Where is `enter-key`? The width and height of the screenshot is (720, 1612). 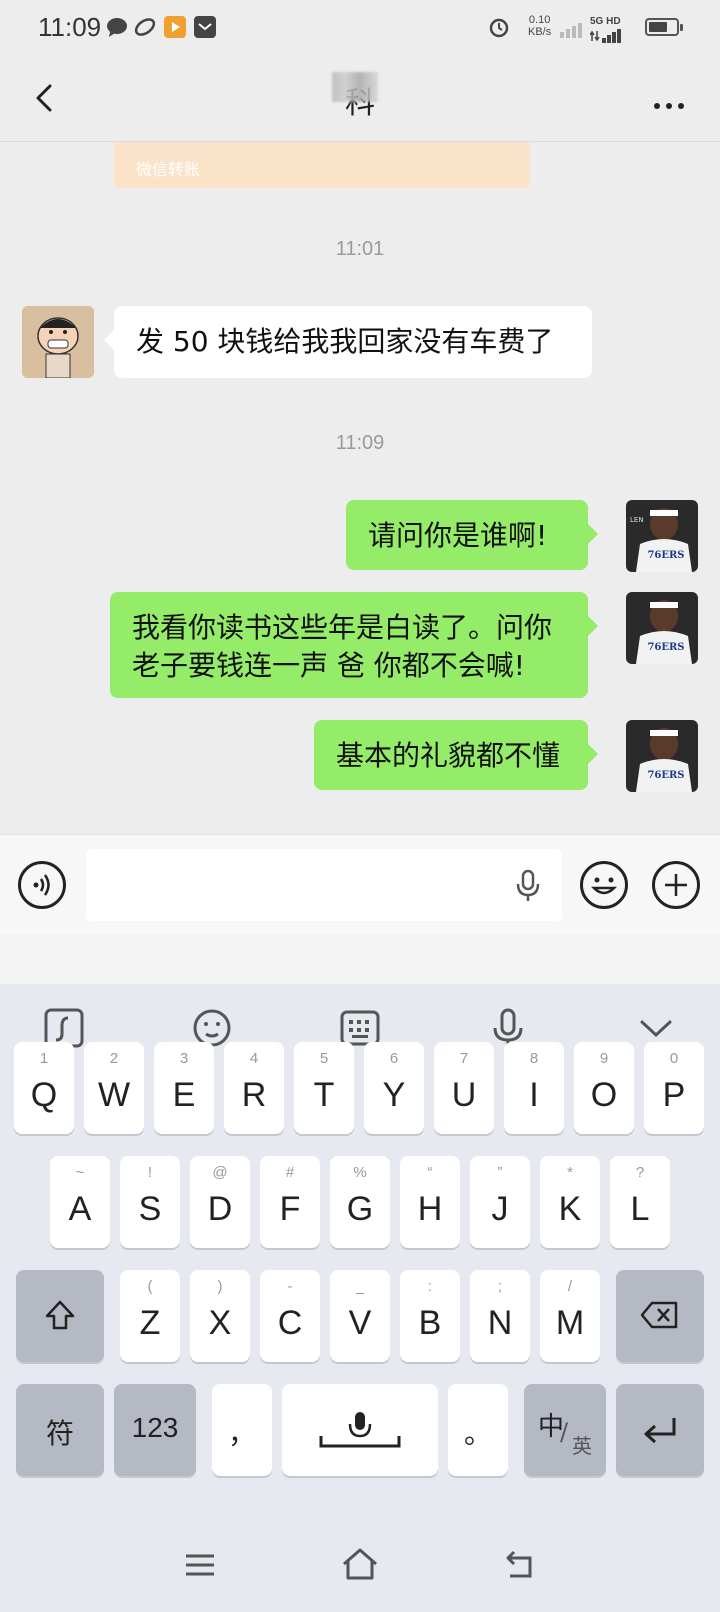 enter-key is located at coordinates (660, 1430).